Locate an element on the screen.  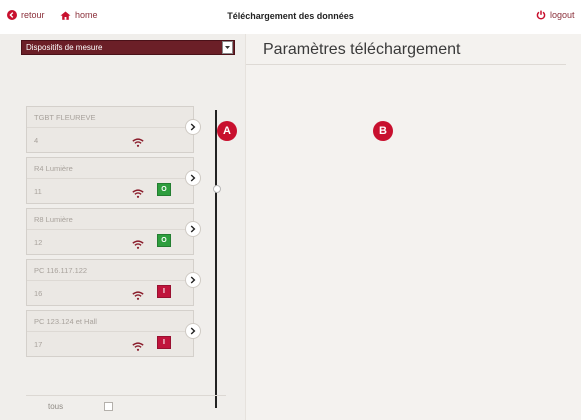
device-card: PC 116.117.122 16 I is located at coordinates (113, 282).